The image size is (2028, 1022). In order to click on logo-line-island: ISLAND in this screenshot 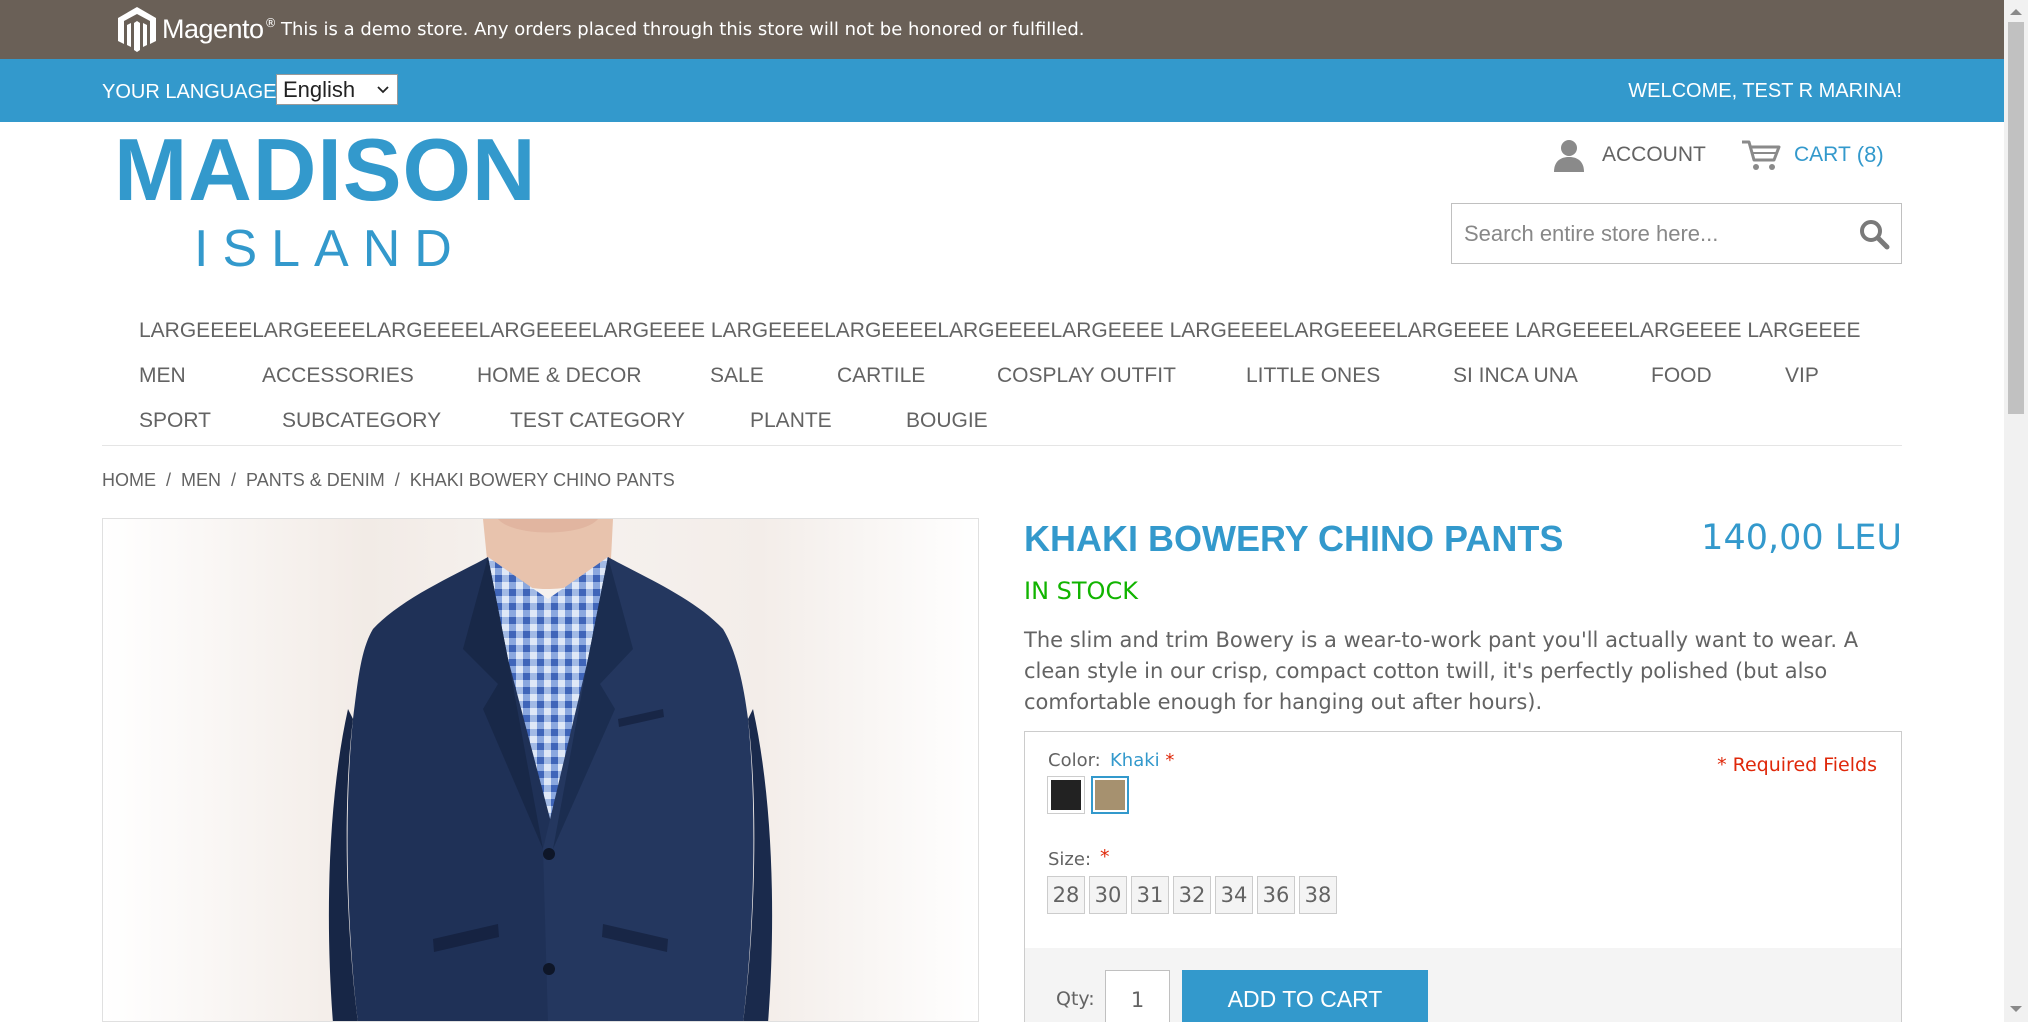, I will do `click(330, 249)`.